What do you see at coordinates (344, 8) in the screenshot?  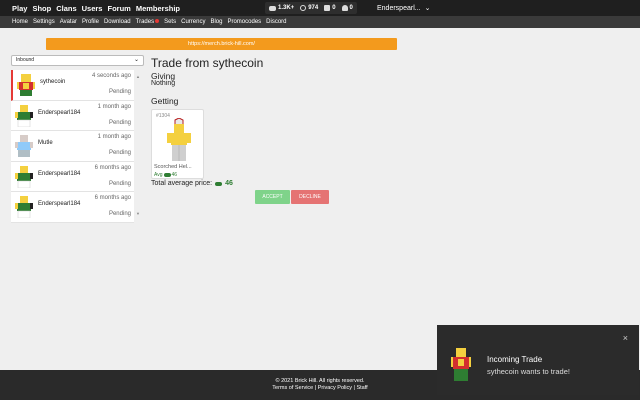 I see `bell-icon` at bounding box center [344, 8].